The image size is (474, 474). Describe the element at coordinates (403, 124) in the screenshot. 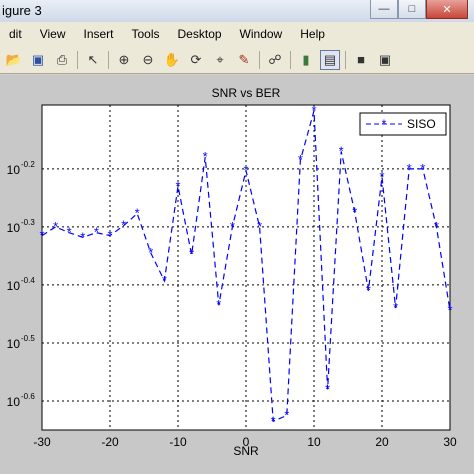

I see `legend: * SISO` at that location.